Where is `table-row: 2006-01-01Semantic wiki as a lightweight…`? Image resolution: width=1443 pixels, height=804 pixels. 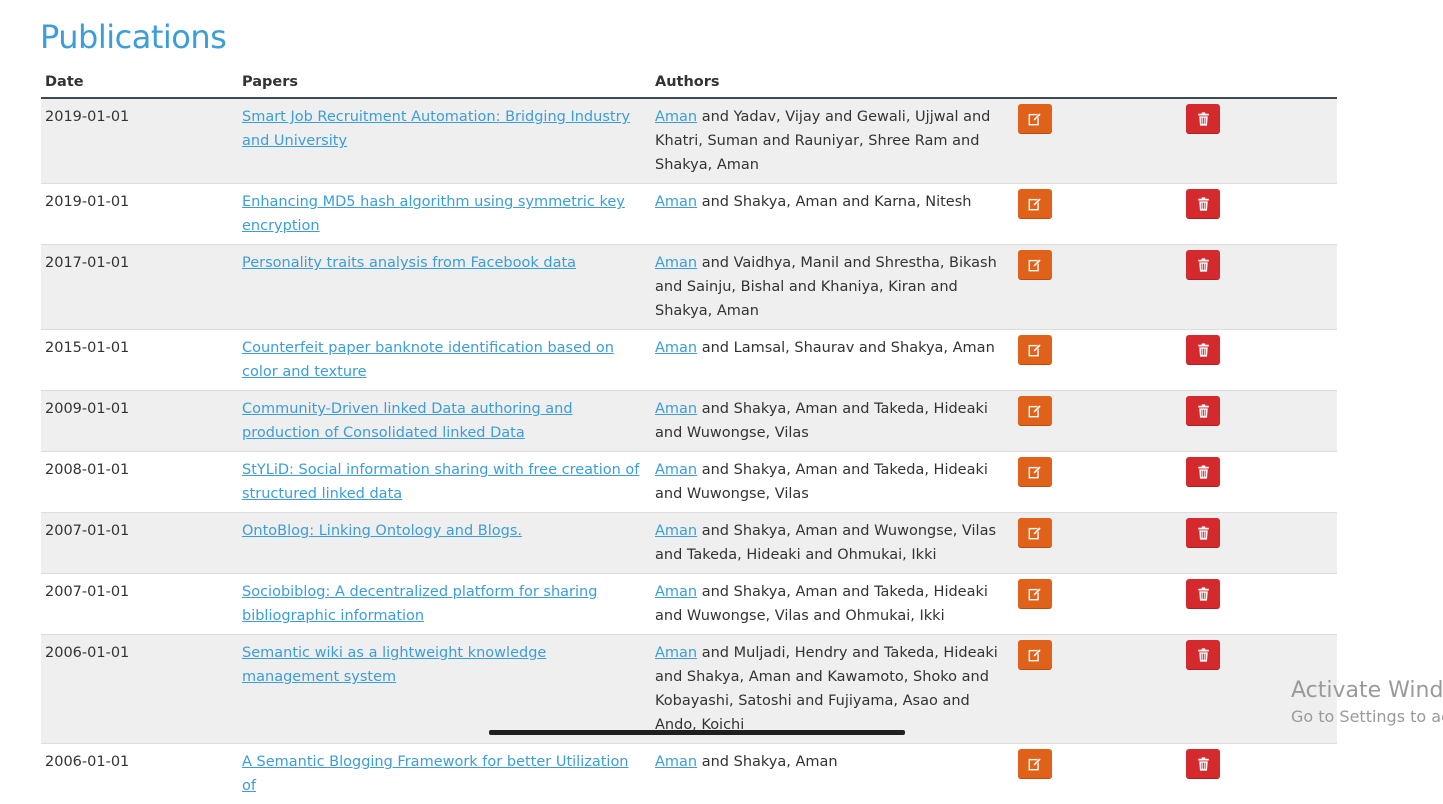
table-row: 2006-01-01Semantic wiki as a lightweight… is located at coordinates (689, 689).